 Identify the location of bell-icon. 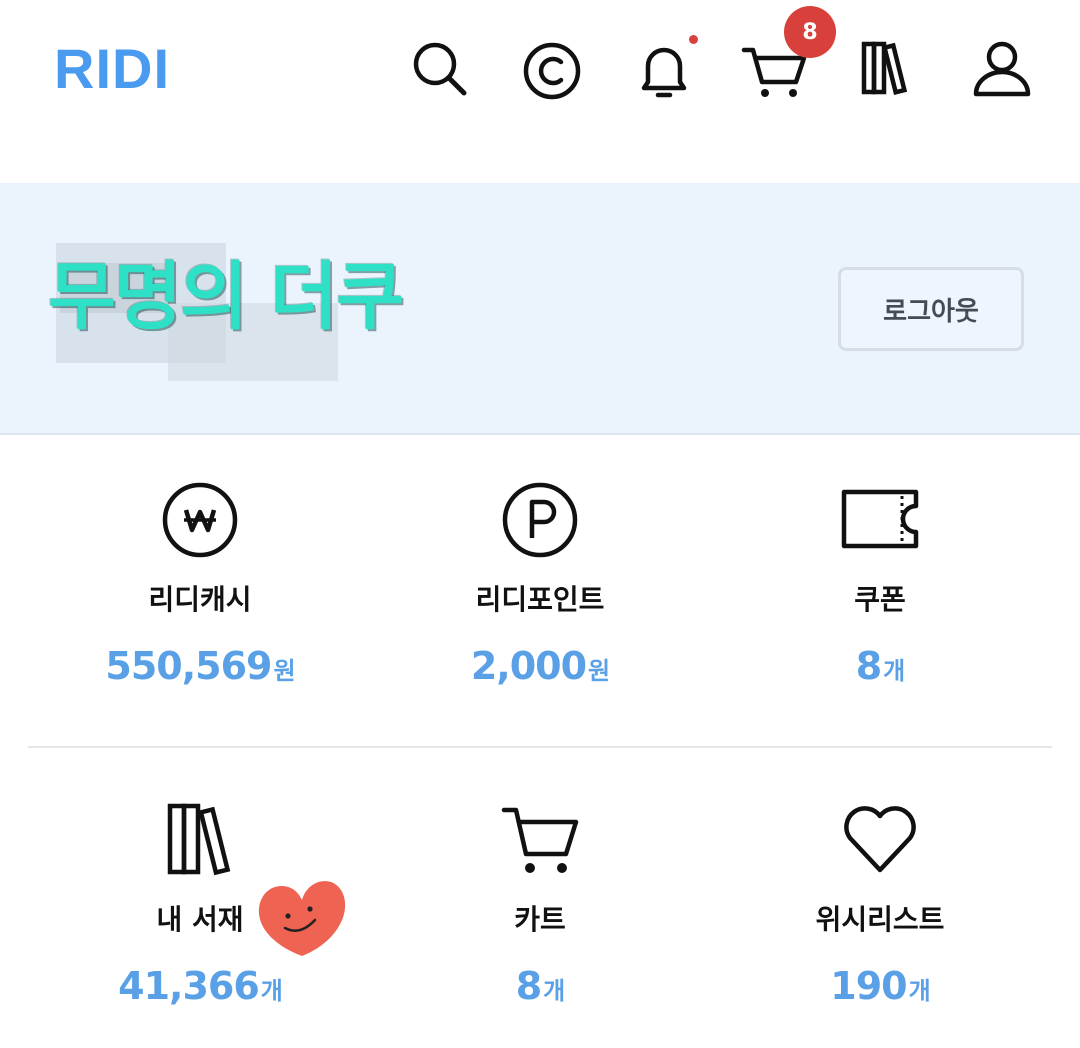
(664, 70).